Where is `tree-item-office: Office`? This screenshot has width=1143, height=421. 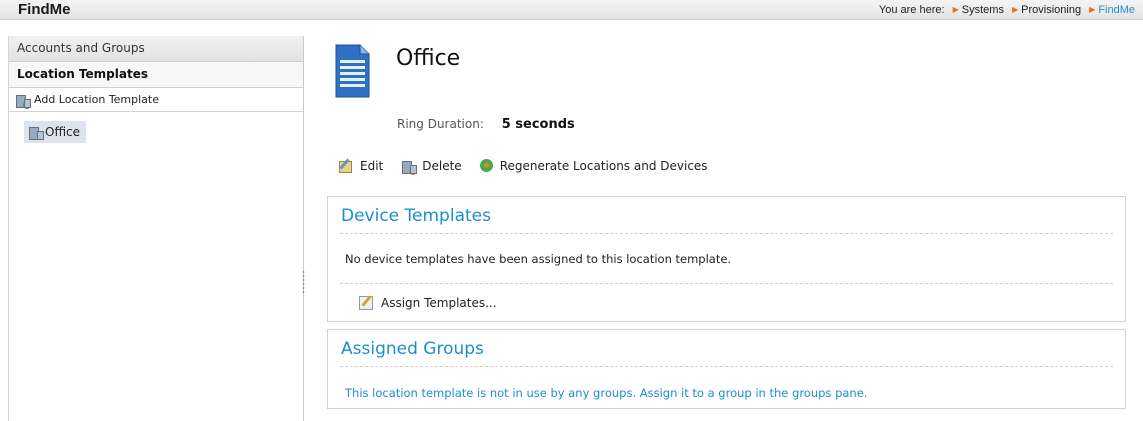 tree-item-office: Office is located at coordinates (55, 132).